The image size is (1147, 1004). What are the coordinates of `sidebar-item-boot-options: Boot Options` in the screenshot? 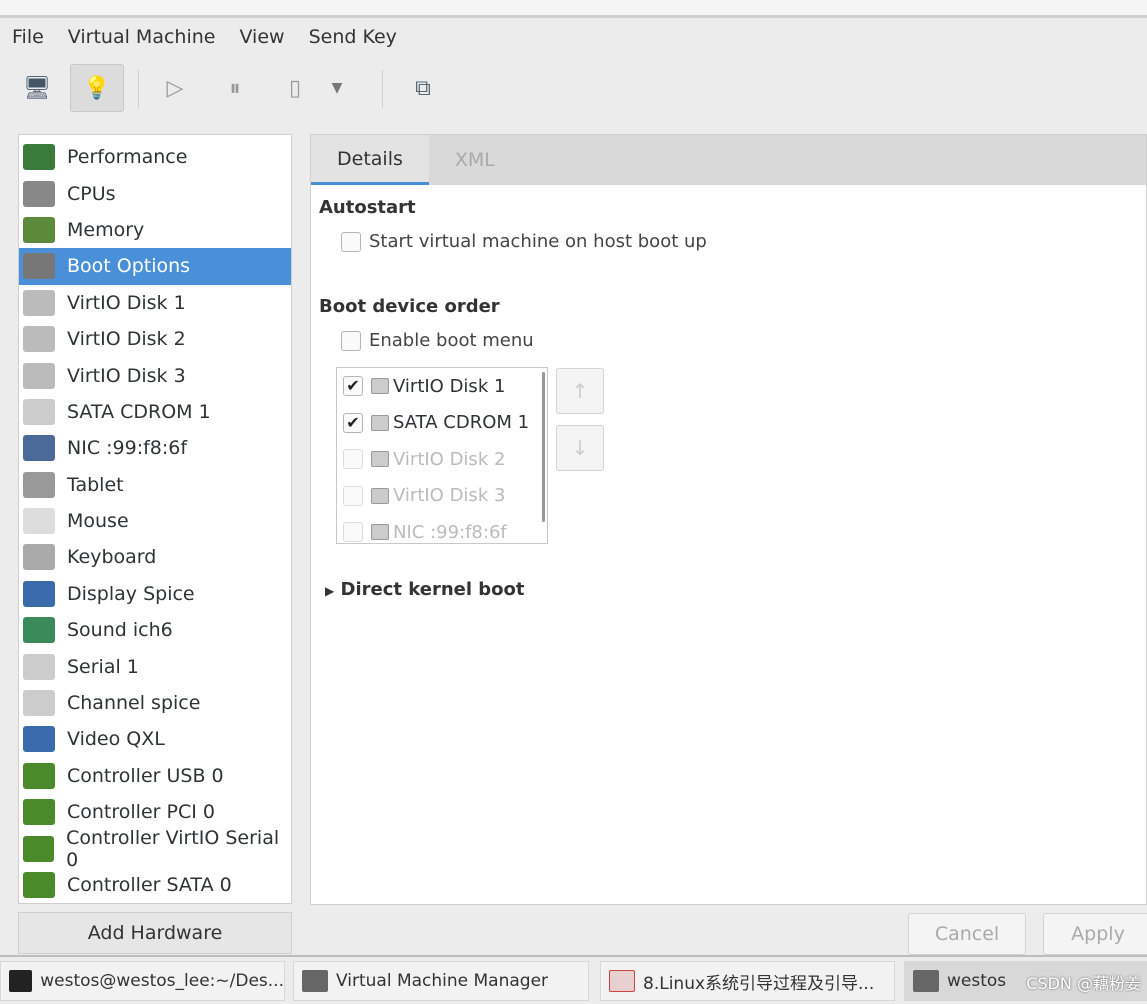 It's located at (155, 266).